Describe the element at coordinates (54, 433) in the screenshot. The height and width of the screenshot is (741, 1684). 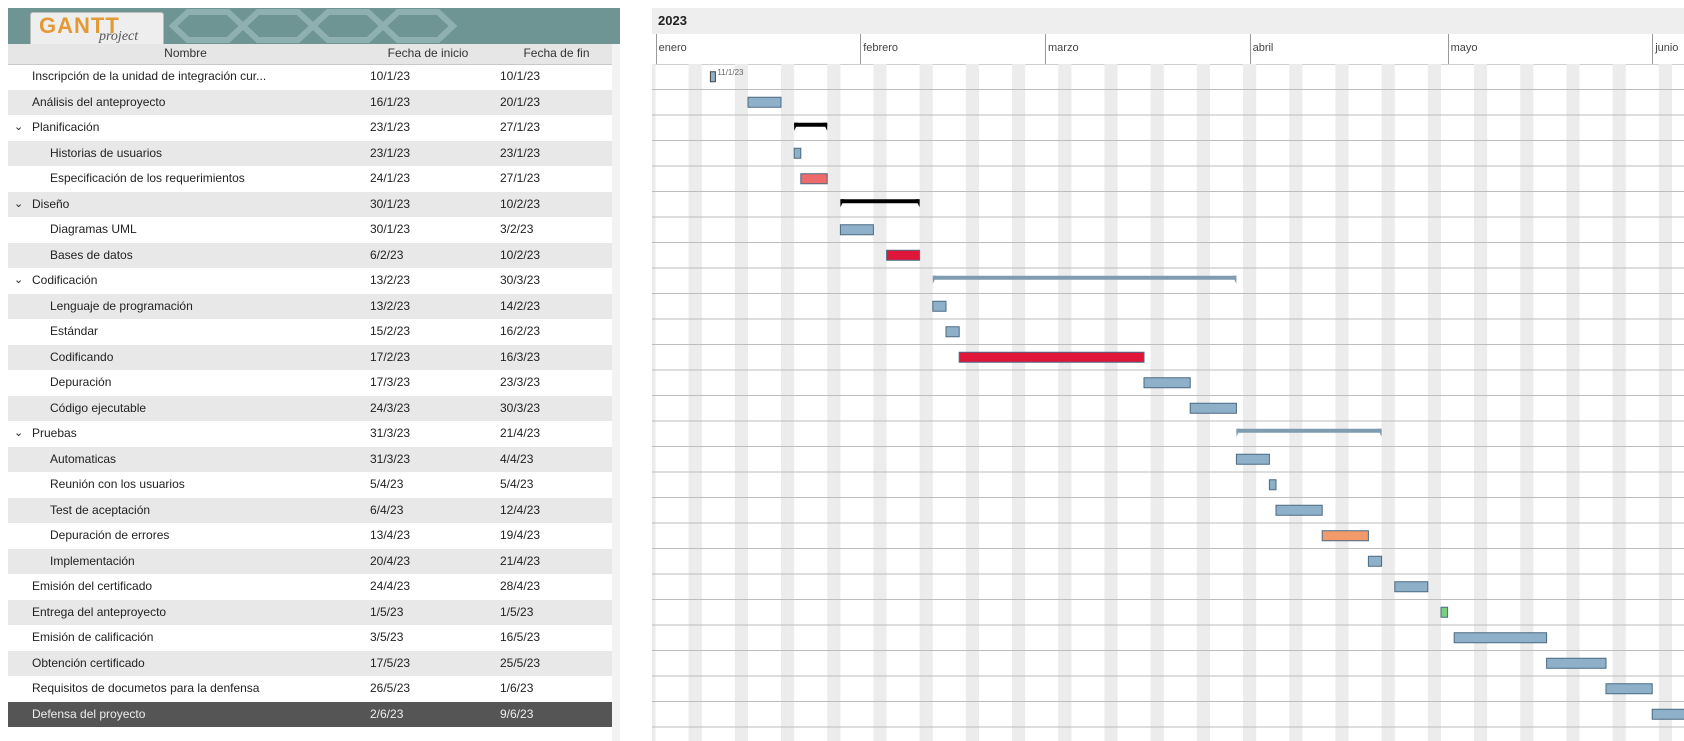
I see `task-name: Pruebas` at that location.